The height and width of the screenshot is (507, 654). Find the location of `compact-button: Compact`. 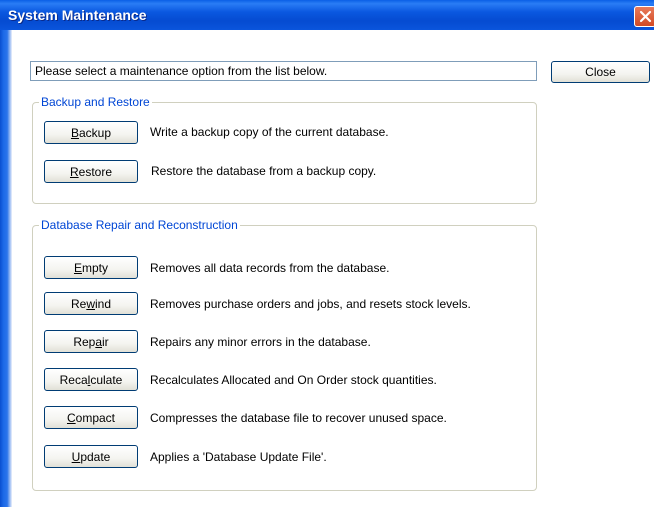

compact-button: Compact is located at coordinates (91, 417).